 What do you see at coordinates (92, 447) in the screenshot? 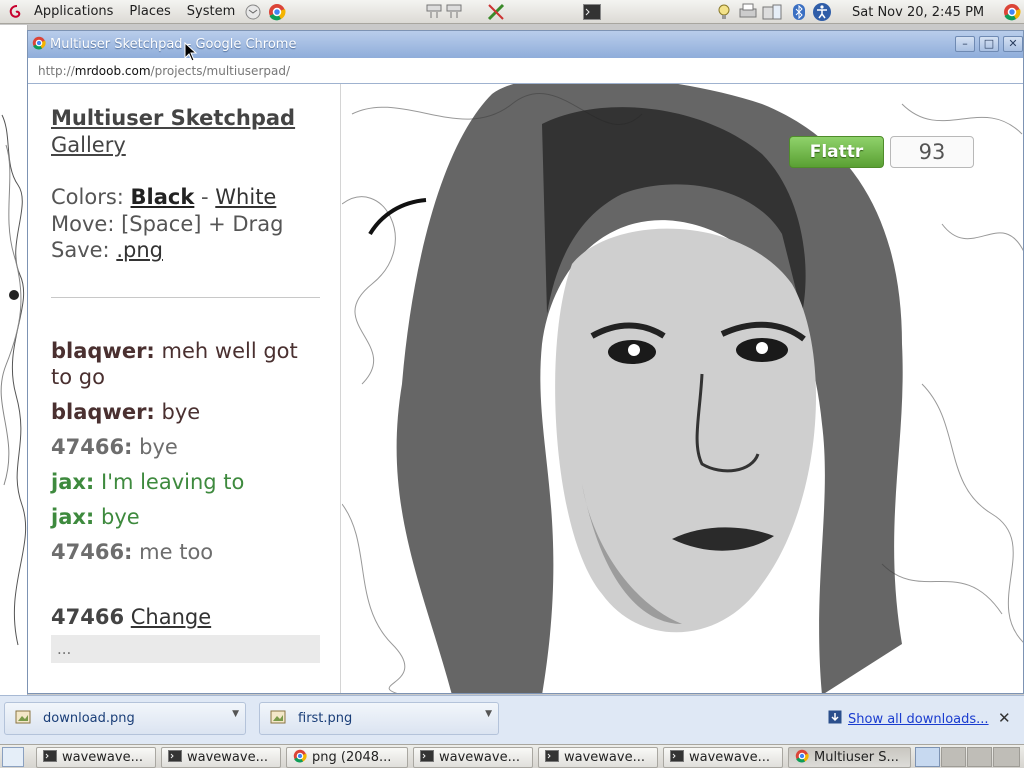
I see `chat-username: 47466:` at bounding box center [92, 447].